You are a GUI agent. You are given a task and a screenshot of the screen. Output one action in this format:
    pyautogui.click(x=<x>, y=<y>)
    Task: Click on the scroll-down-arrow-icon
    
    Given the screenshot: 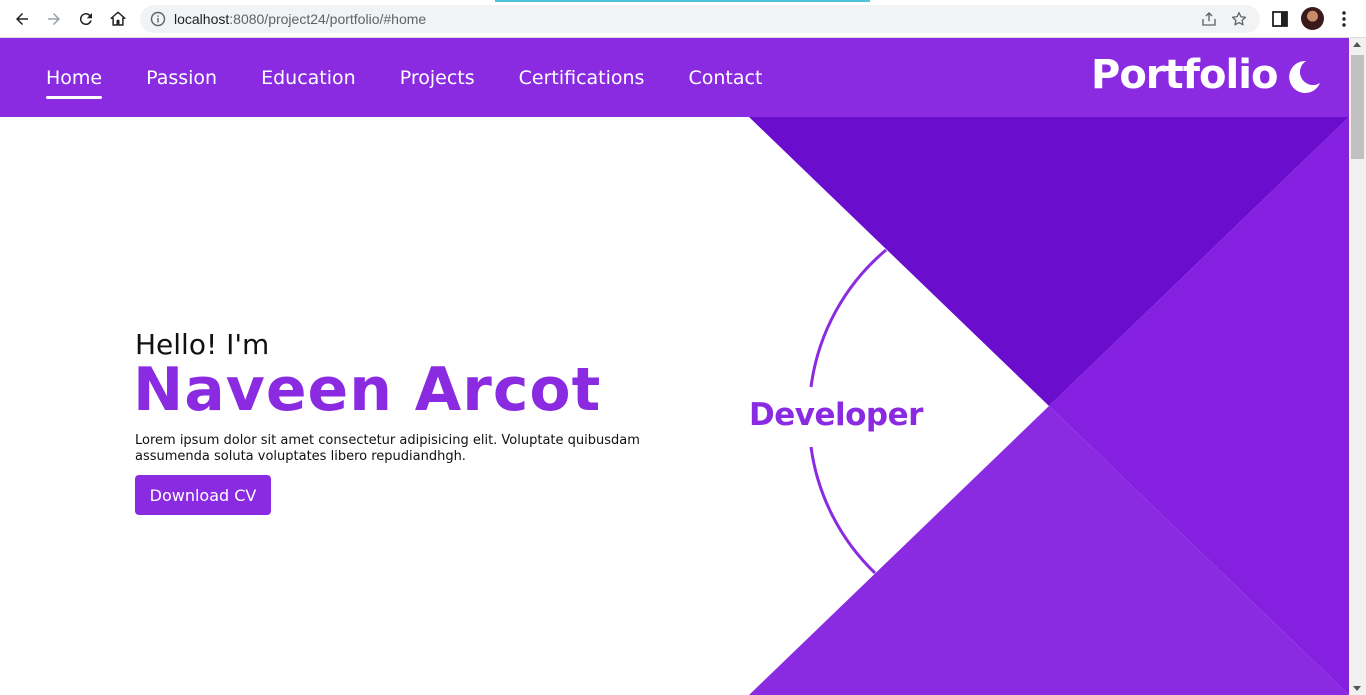 What is the action you would take?
    pyautogui.click(x=1357, y=688)
    